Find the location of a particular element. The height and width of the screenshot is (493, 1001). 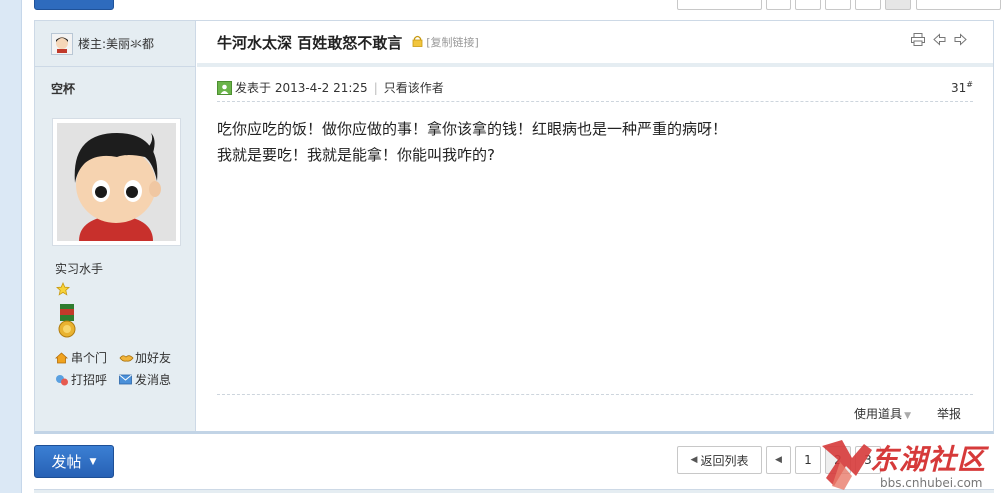

page-button: 1 is located at coordinates (808, 460).